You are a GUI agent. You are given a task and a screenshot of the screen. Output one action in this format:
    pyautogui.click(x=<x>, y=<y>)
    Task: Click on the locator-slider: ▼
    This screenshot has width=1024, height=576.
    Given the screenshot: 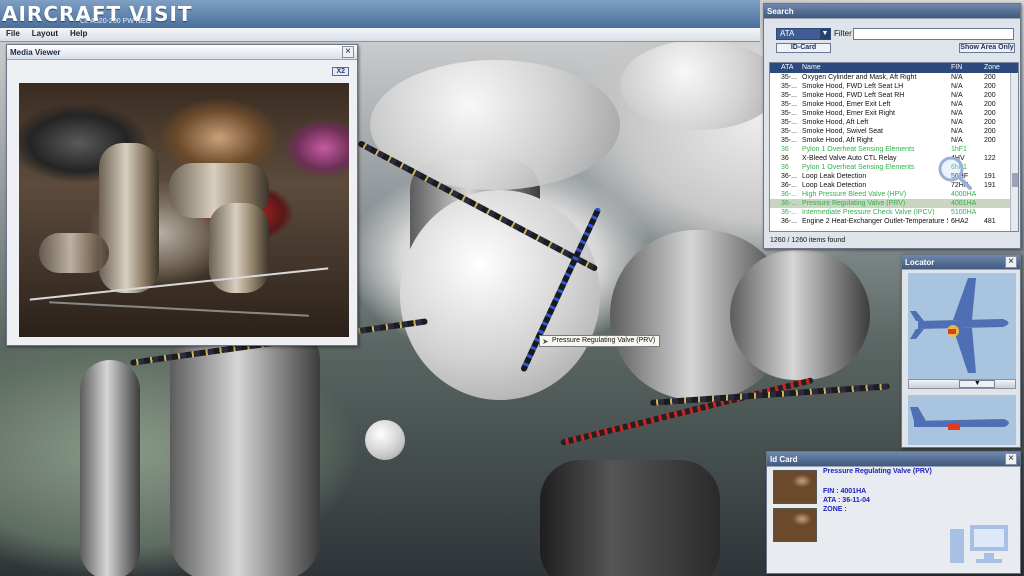 What is the action you would take?
    pyautogui.click(x=962, y=384)
    